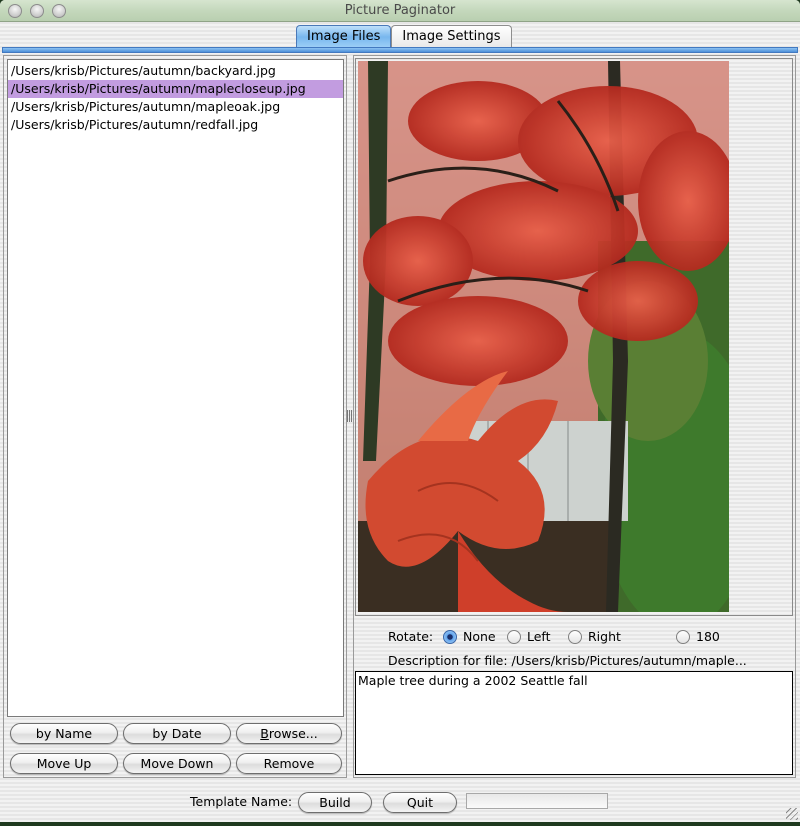 This screenshot has width=800, height=826. I want to click on rotate-right-label: Right, so click(604, 637).